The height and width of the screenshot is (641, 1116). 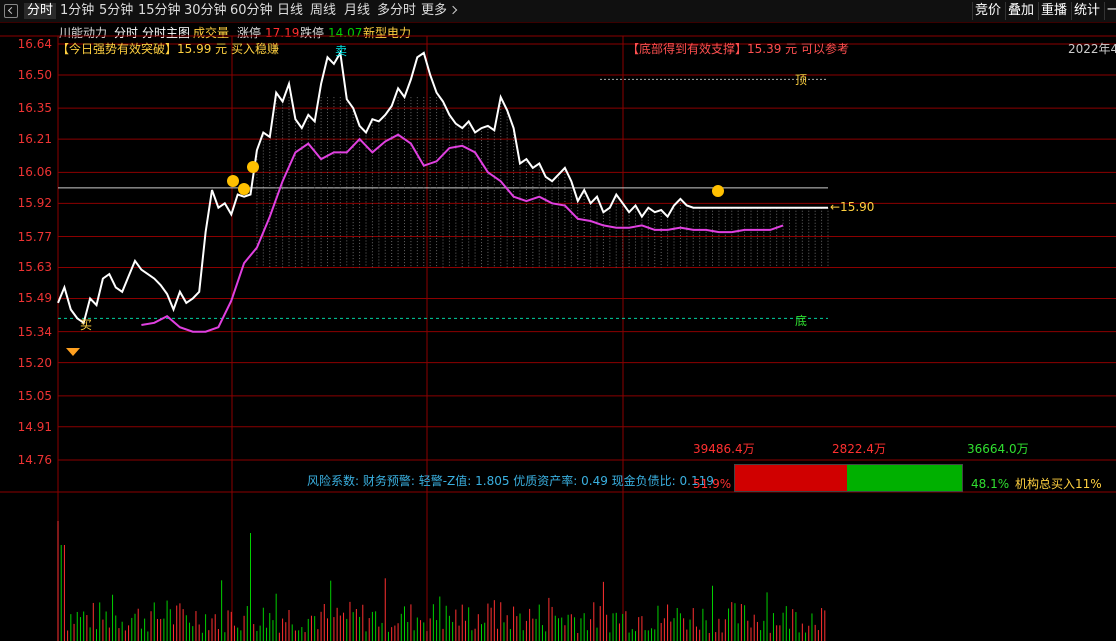 I want to click on flow-green-amount: 36664.0万, so click(x=998, y=449).